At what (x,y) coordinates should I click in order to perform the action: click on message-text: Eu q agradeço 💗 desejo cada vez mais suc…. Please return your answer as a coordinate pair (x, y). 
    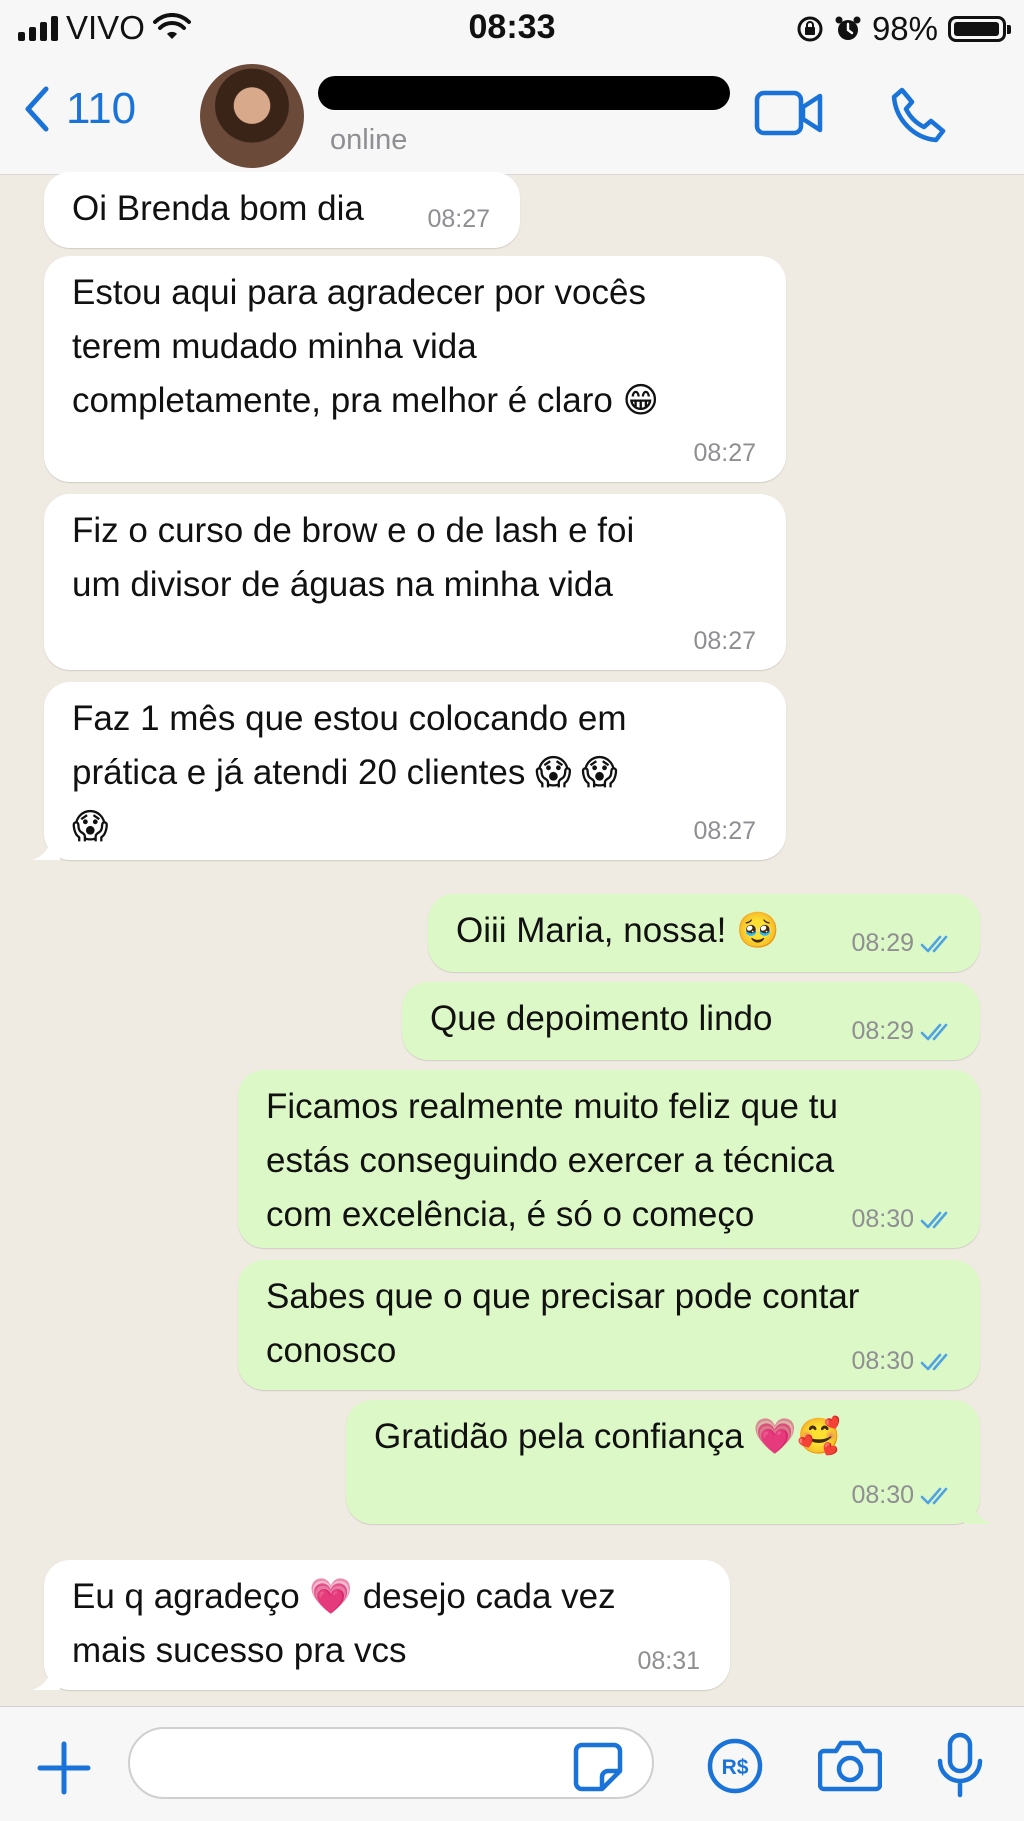
    Looking at the image, I should click on (344, 1623).